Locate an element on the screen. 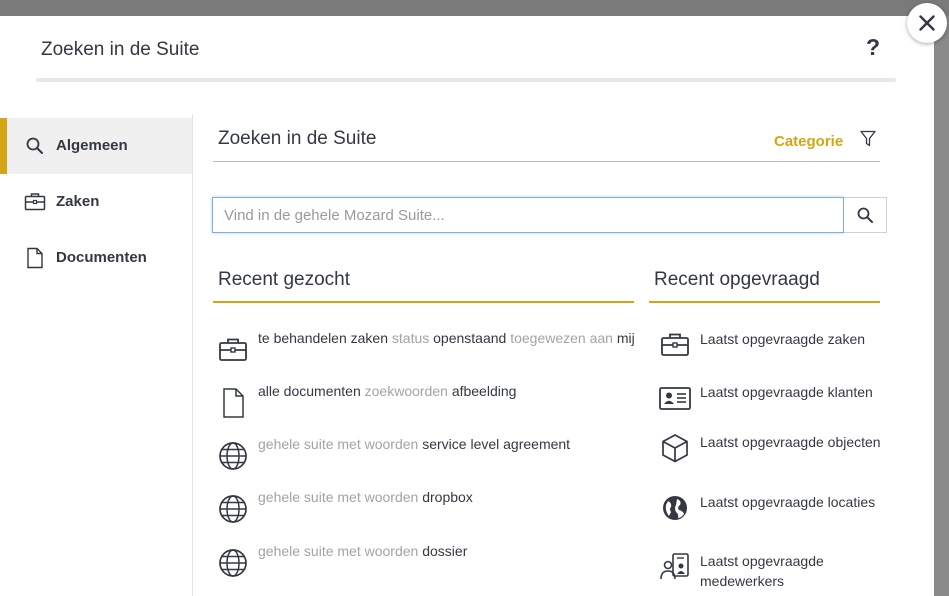 This screenshot has height=596, width=949. search-submit-button is located at coordinates (865, 215).